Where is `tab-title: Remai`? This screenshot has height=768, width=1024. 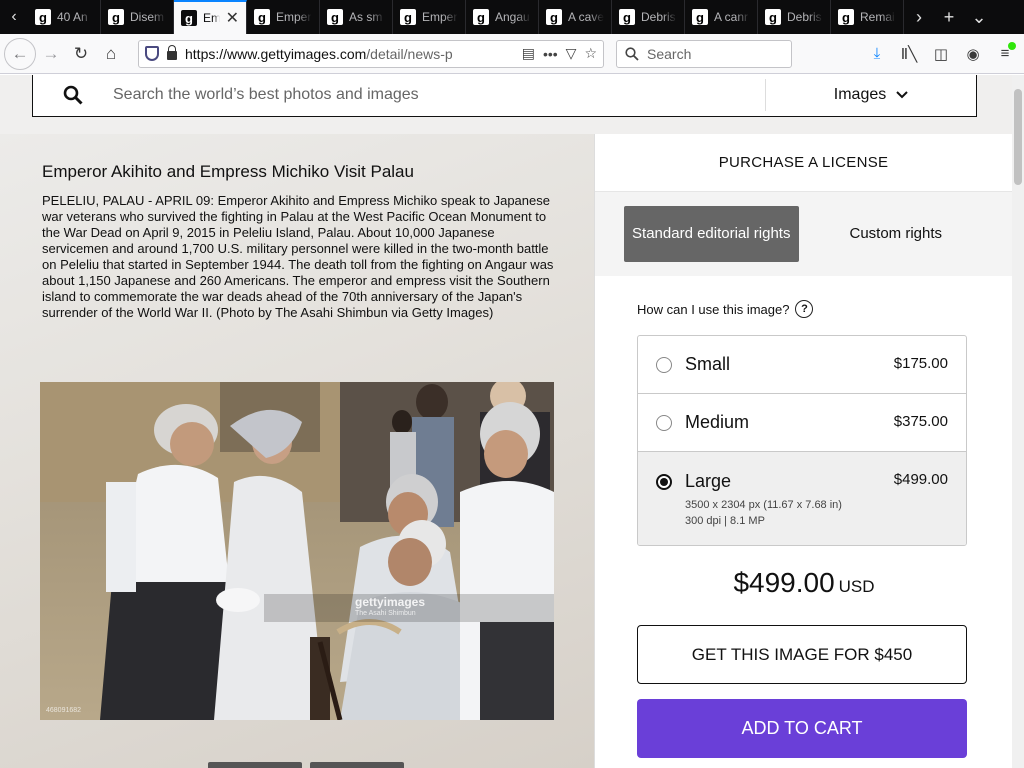 tab-title: Remai is located at coordinates (877, 17).